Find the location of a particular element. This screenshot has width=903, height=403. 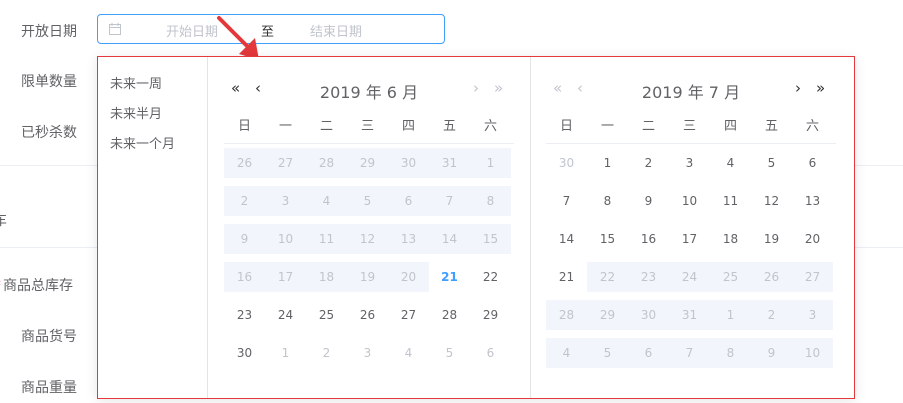

calendar-week-row: 14 15 16 17 18 19 20 is located at coordinates (691, 239).